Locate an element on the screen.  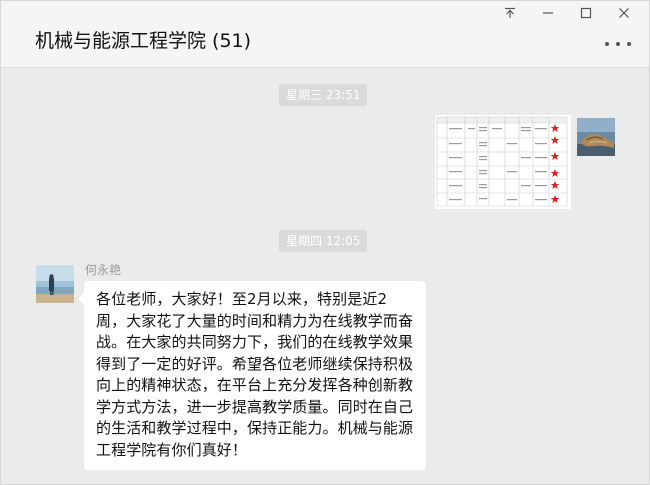
maximize-icon is located at coordinates (586, 13).